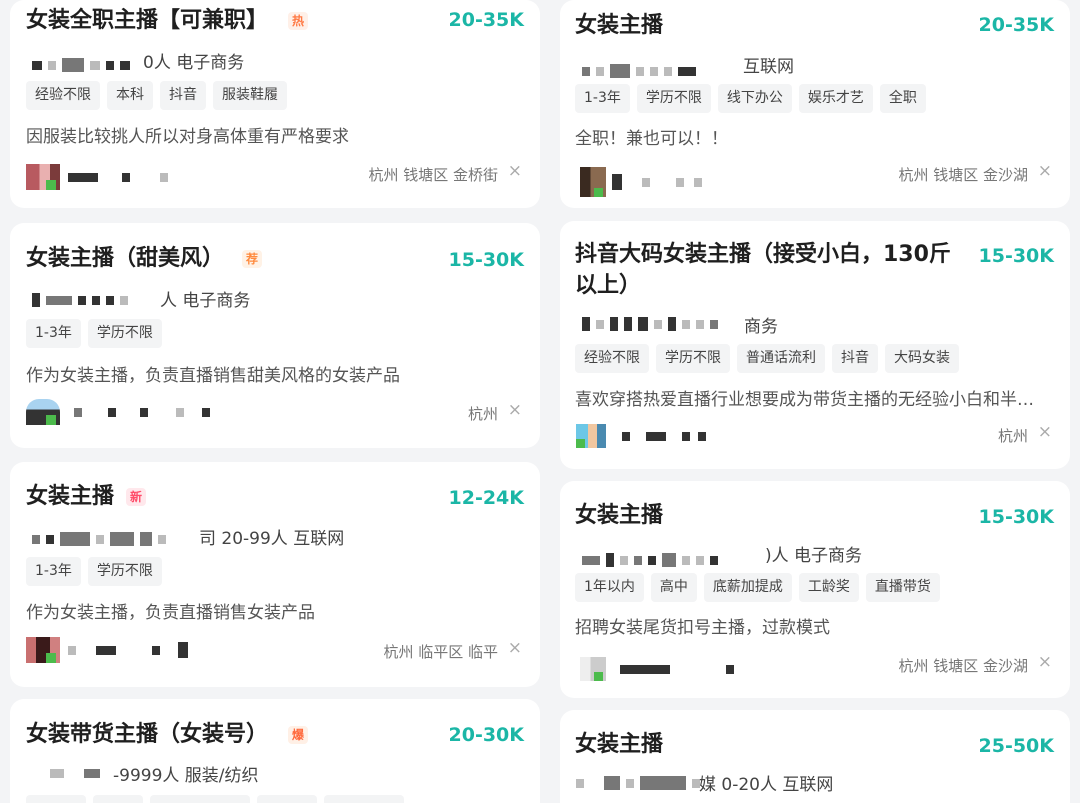  Describe the element at coordinates (814, 556) in the screenshot. I see `company-info: )人 电子商务` at that location.